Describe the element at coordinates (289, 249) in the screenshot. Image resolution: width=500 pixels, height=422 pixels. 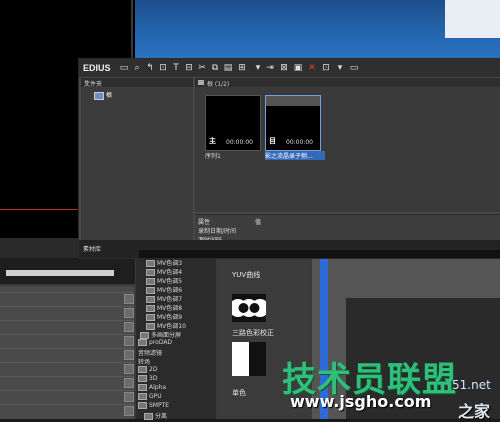
I see `bin-tab-bar: 素材库` at that location.